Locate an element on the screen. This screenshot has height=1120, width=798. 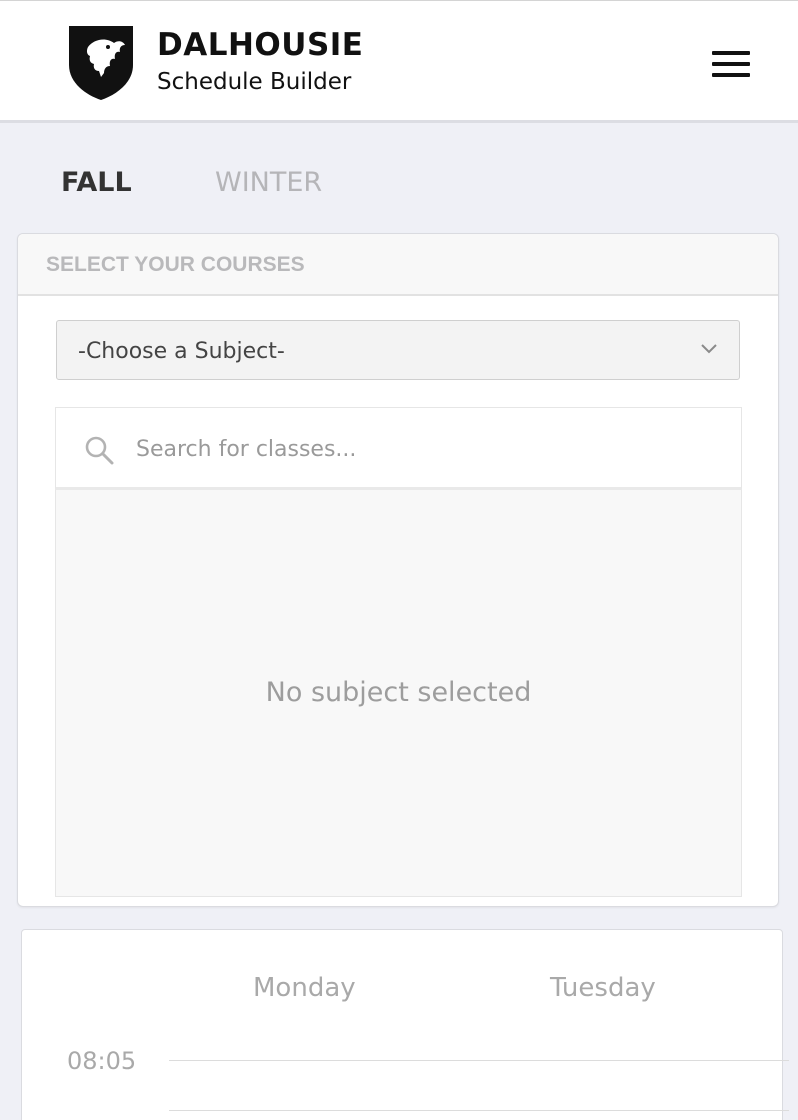
subject-select: -Choose a Subject- is located at coordinates (398, 350).